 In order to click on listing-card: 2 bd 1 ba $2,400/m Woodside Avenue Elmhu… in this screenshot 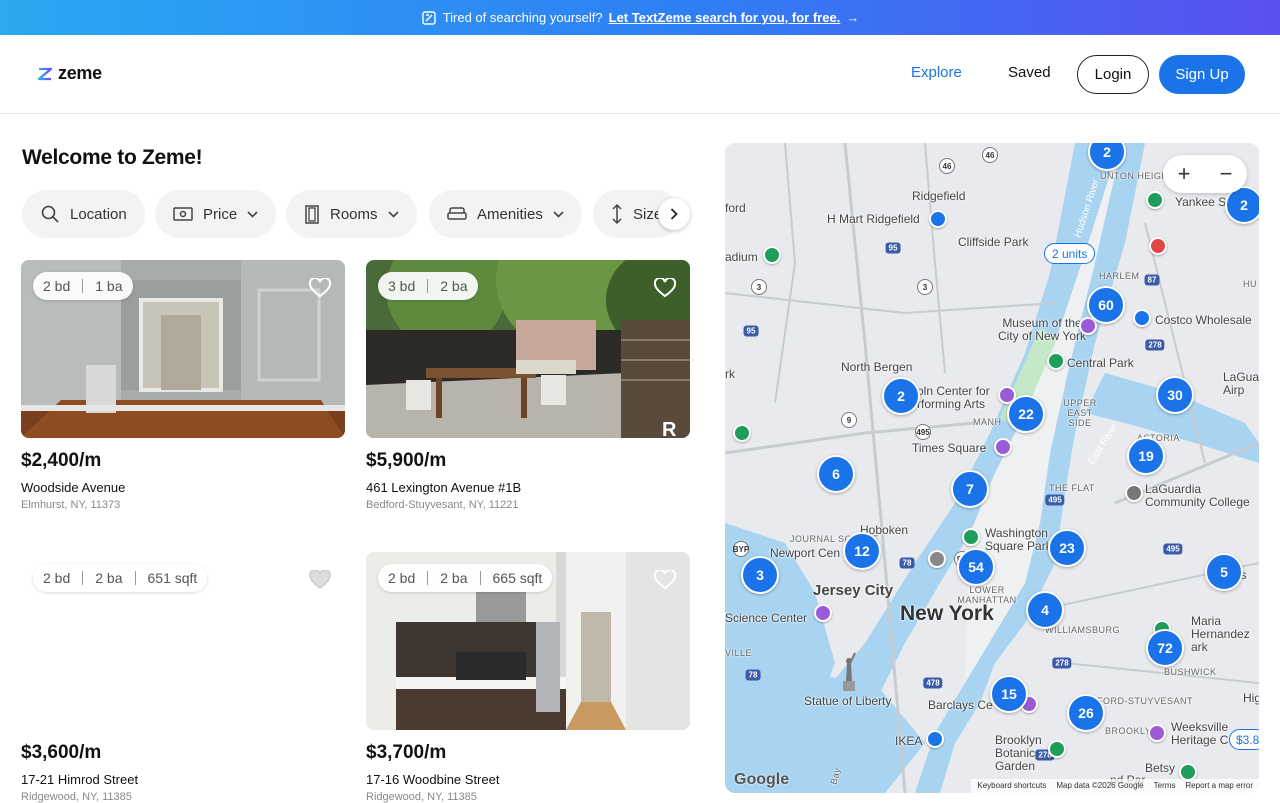, I will do `click(183, 385)`.